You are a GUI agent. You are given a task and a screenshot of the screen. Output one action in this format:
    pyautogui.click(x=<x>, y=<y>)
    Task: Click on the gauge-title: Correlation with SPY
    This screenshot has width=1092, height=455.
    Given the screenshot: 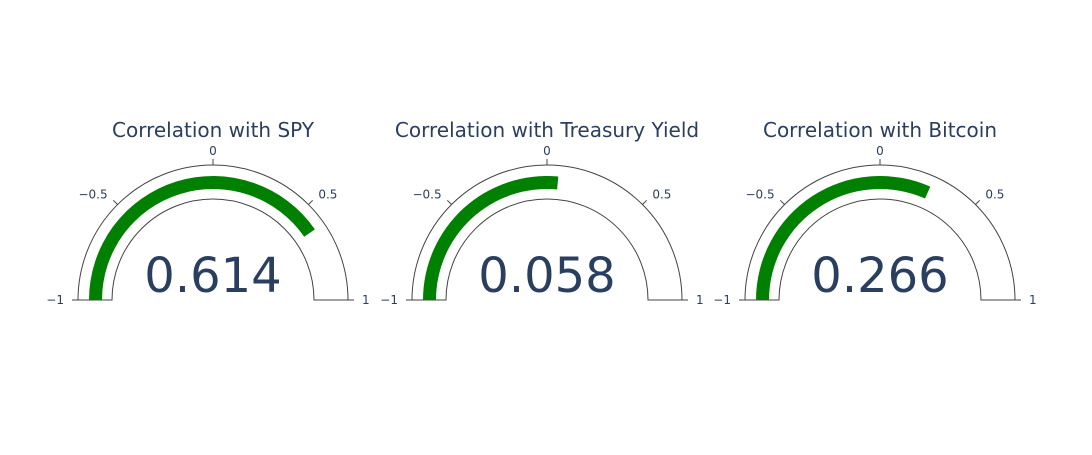 What is the action you would take?
    pyautogui.click(x=213, y=130)
    